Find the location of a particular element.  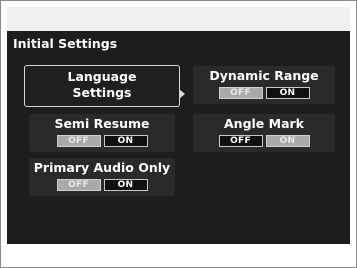

semi-resume-label: Semi Resume is located at coordinates (102, 123).